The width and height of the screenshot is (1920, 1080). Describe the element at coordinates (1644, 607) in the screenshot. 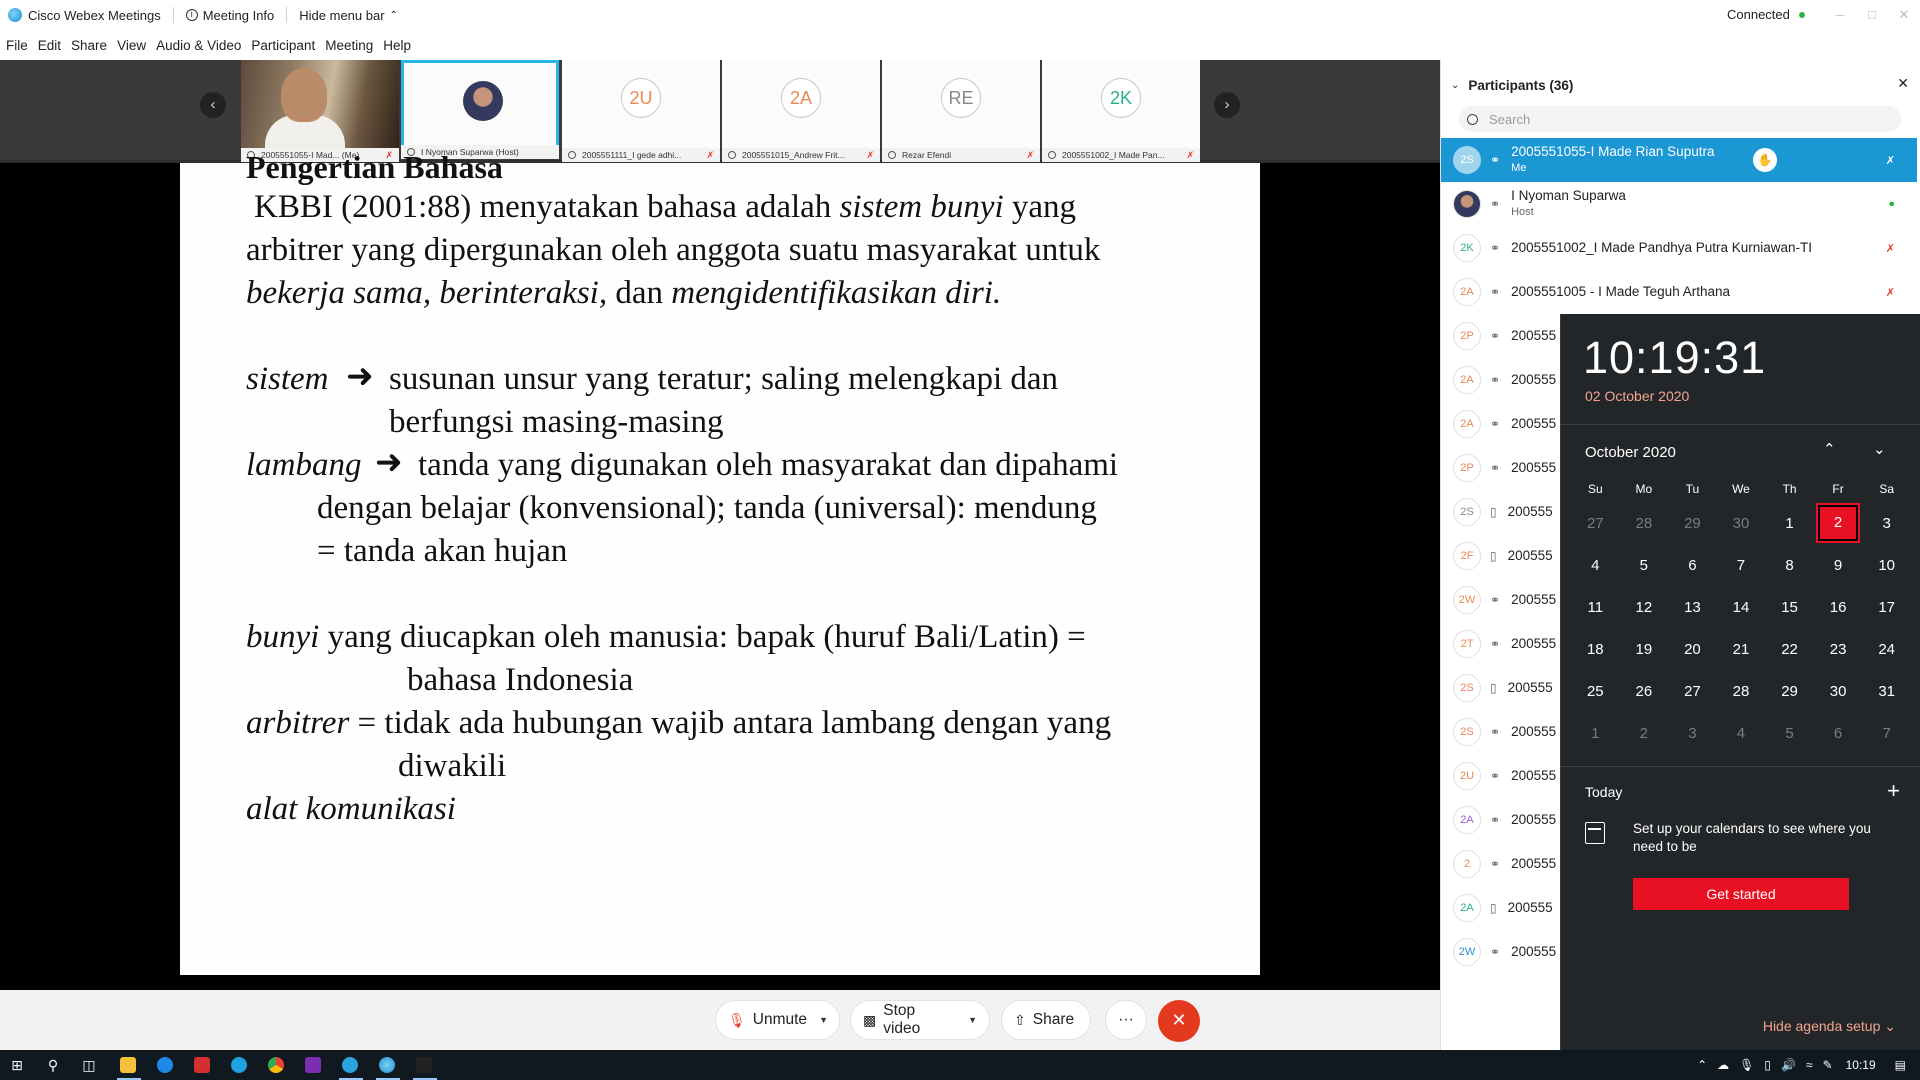

I see `calendar-day: 12` at that location.